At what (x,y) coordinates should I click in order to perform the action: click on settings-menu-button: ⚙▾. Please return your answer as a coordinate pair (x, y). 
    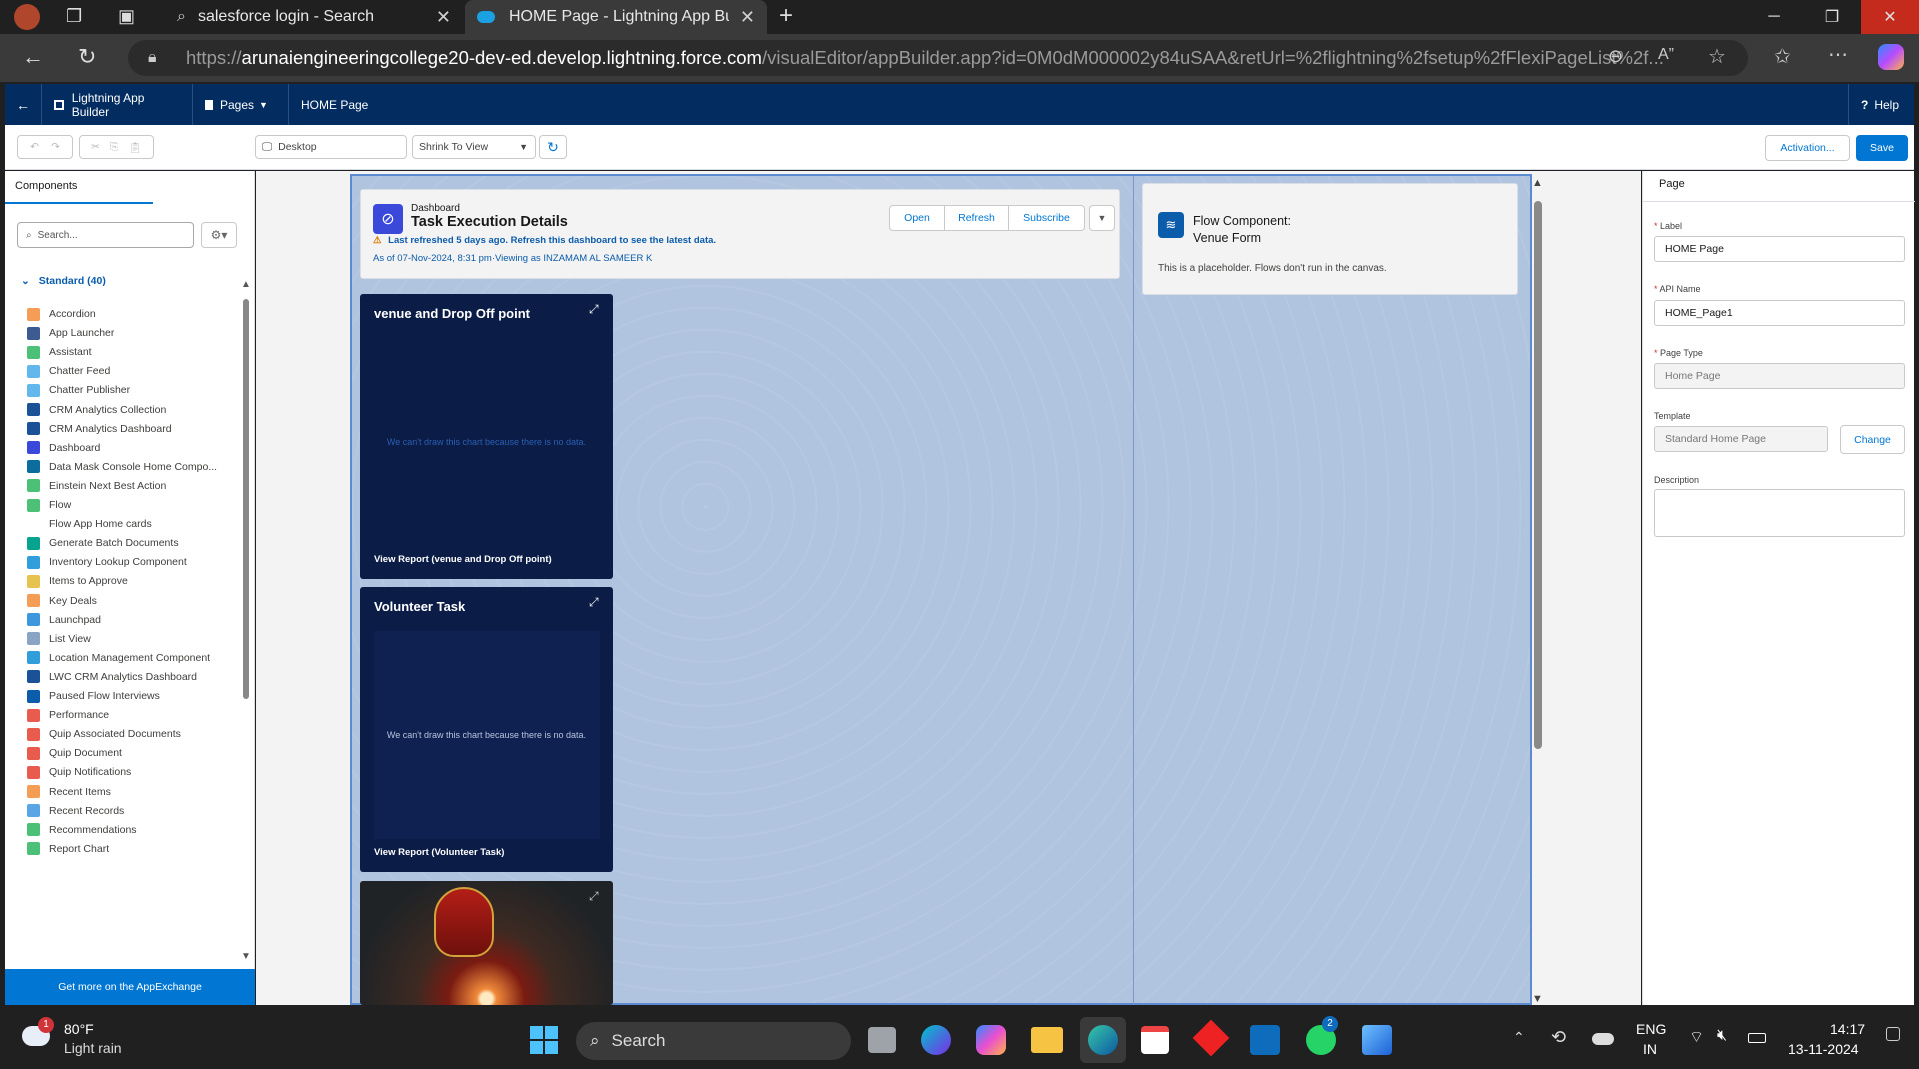
    Looking at the image, I should click on (219, 235).